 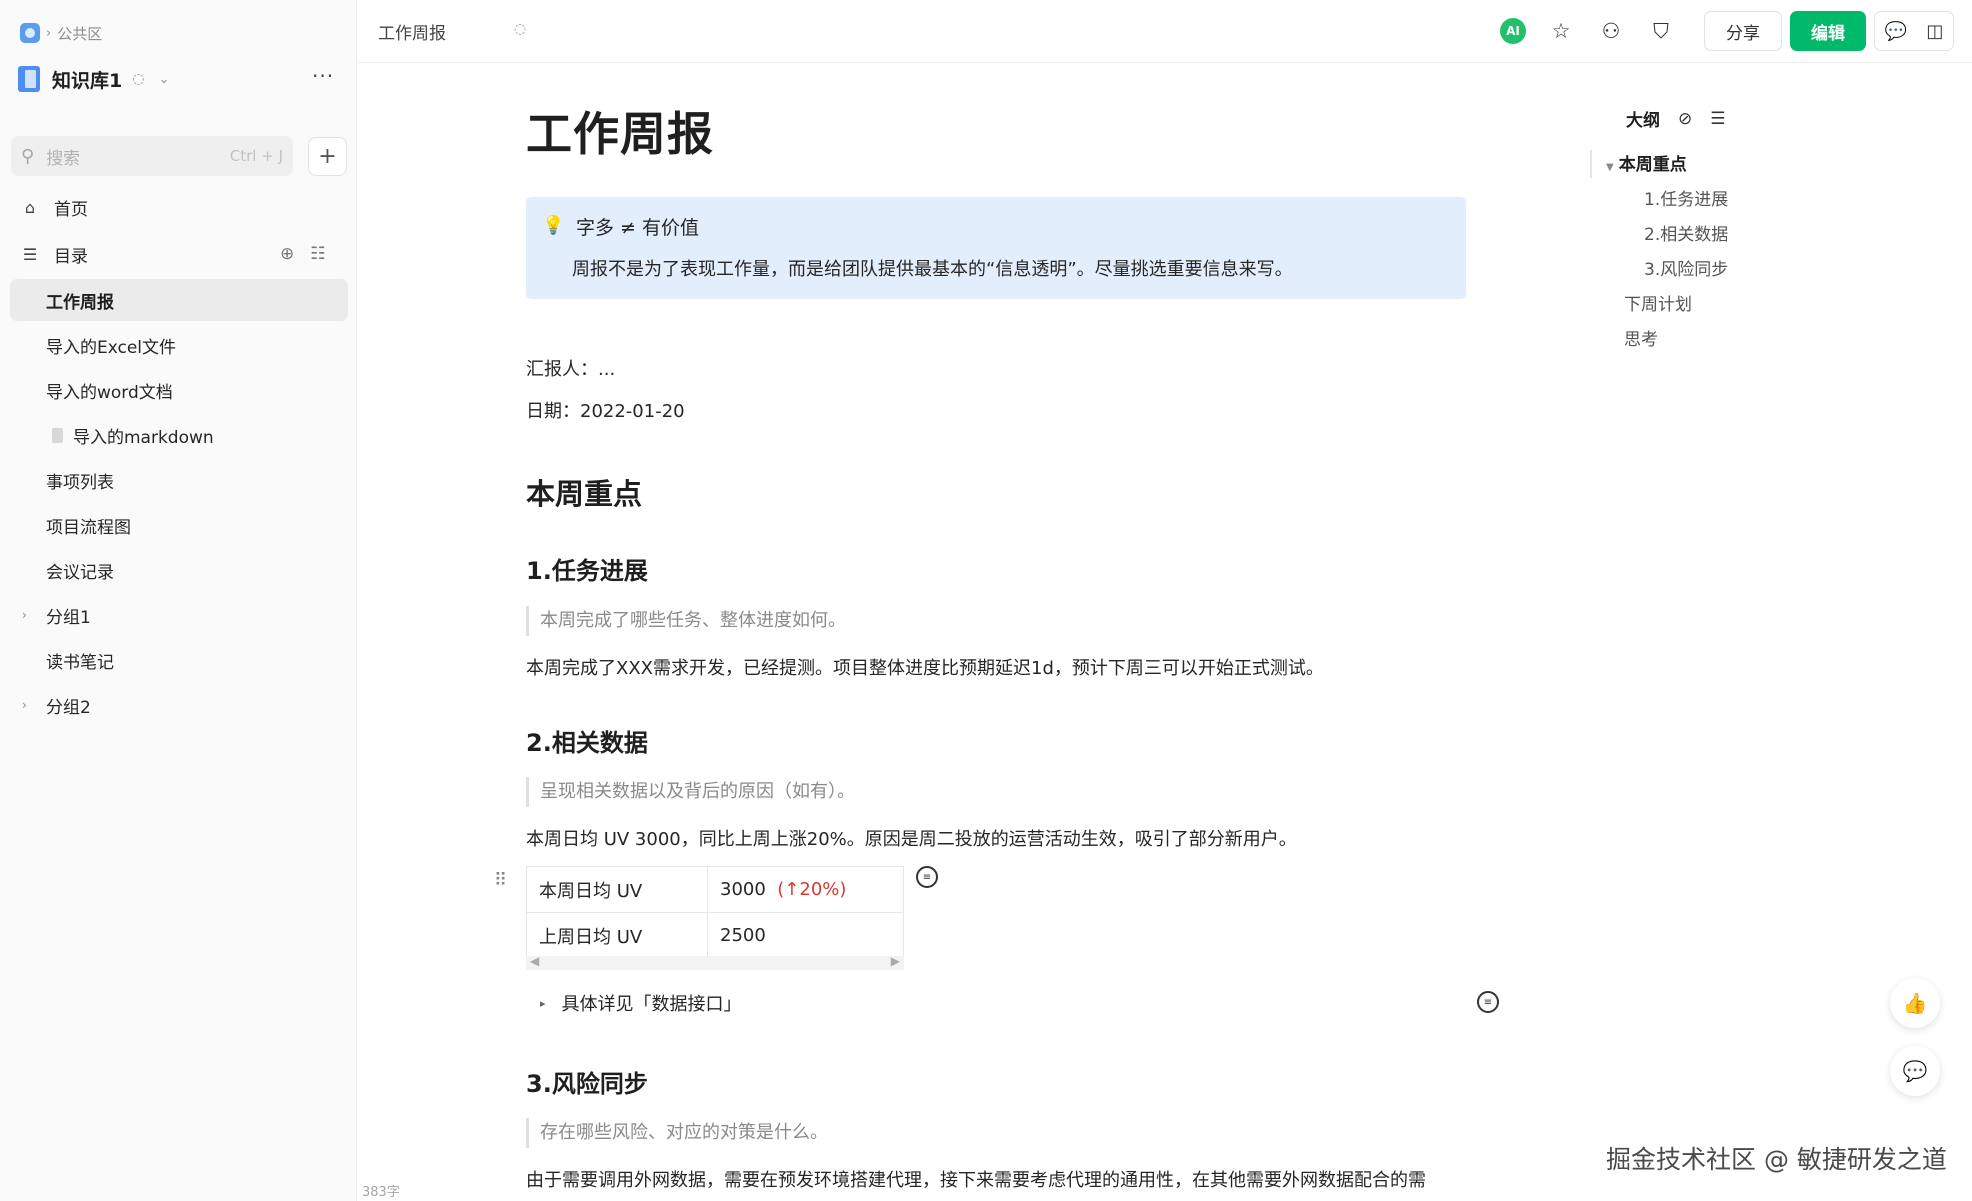 What do you see at coordinates (1643, 121) in the screenshot?
I see `outline-title: 大纲` at bounding box center [1643, 121].